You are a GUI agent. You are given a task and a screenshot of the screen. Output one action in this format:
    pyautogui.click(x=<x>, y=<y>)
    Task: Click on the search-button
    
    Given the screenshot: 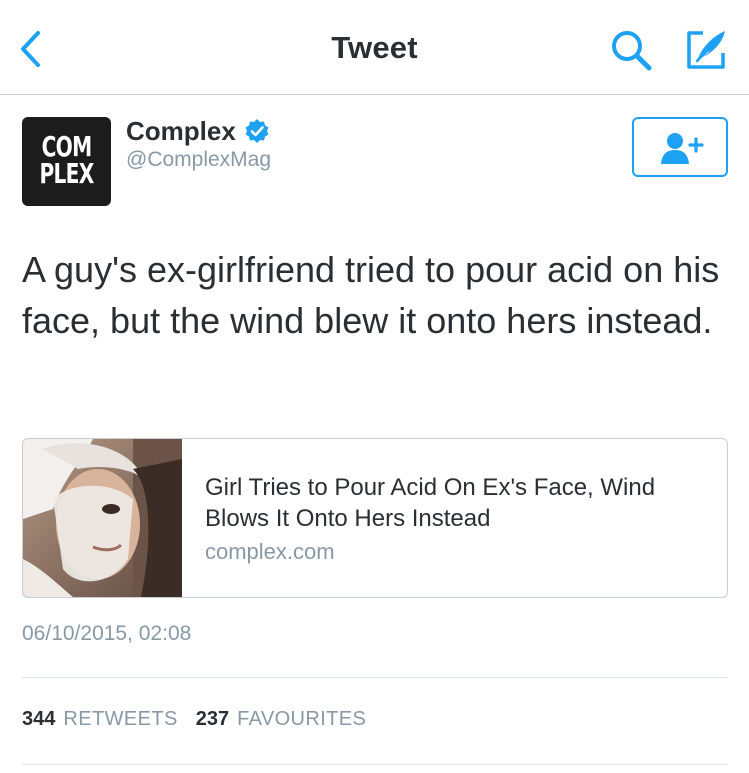 What is the action you would take?
    pyautogui.click(x=631, y=50)
    